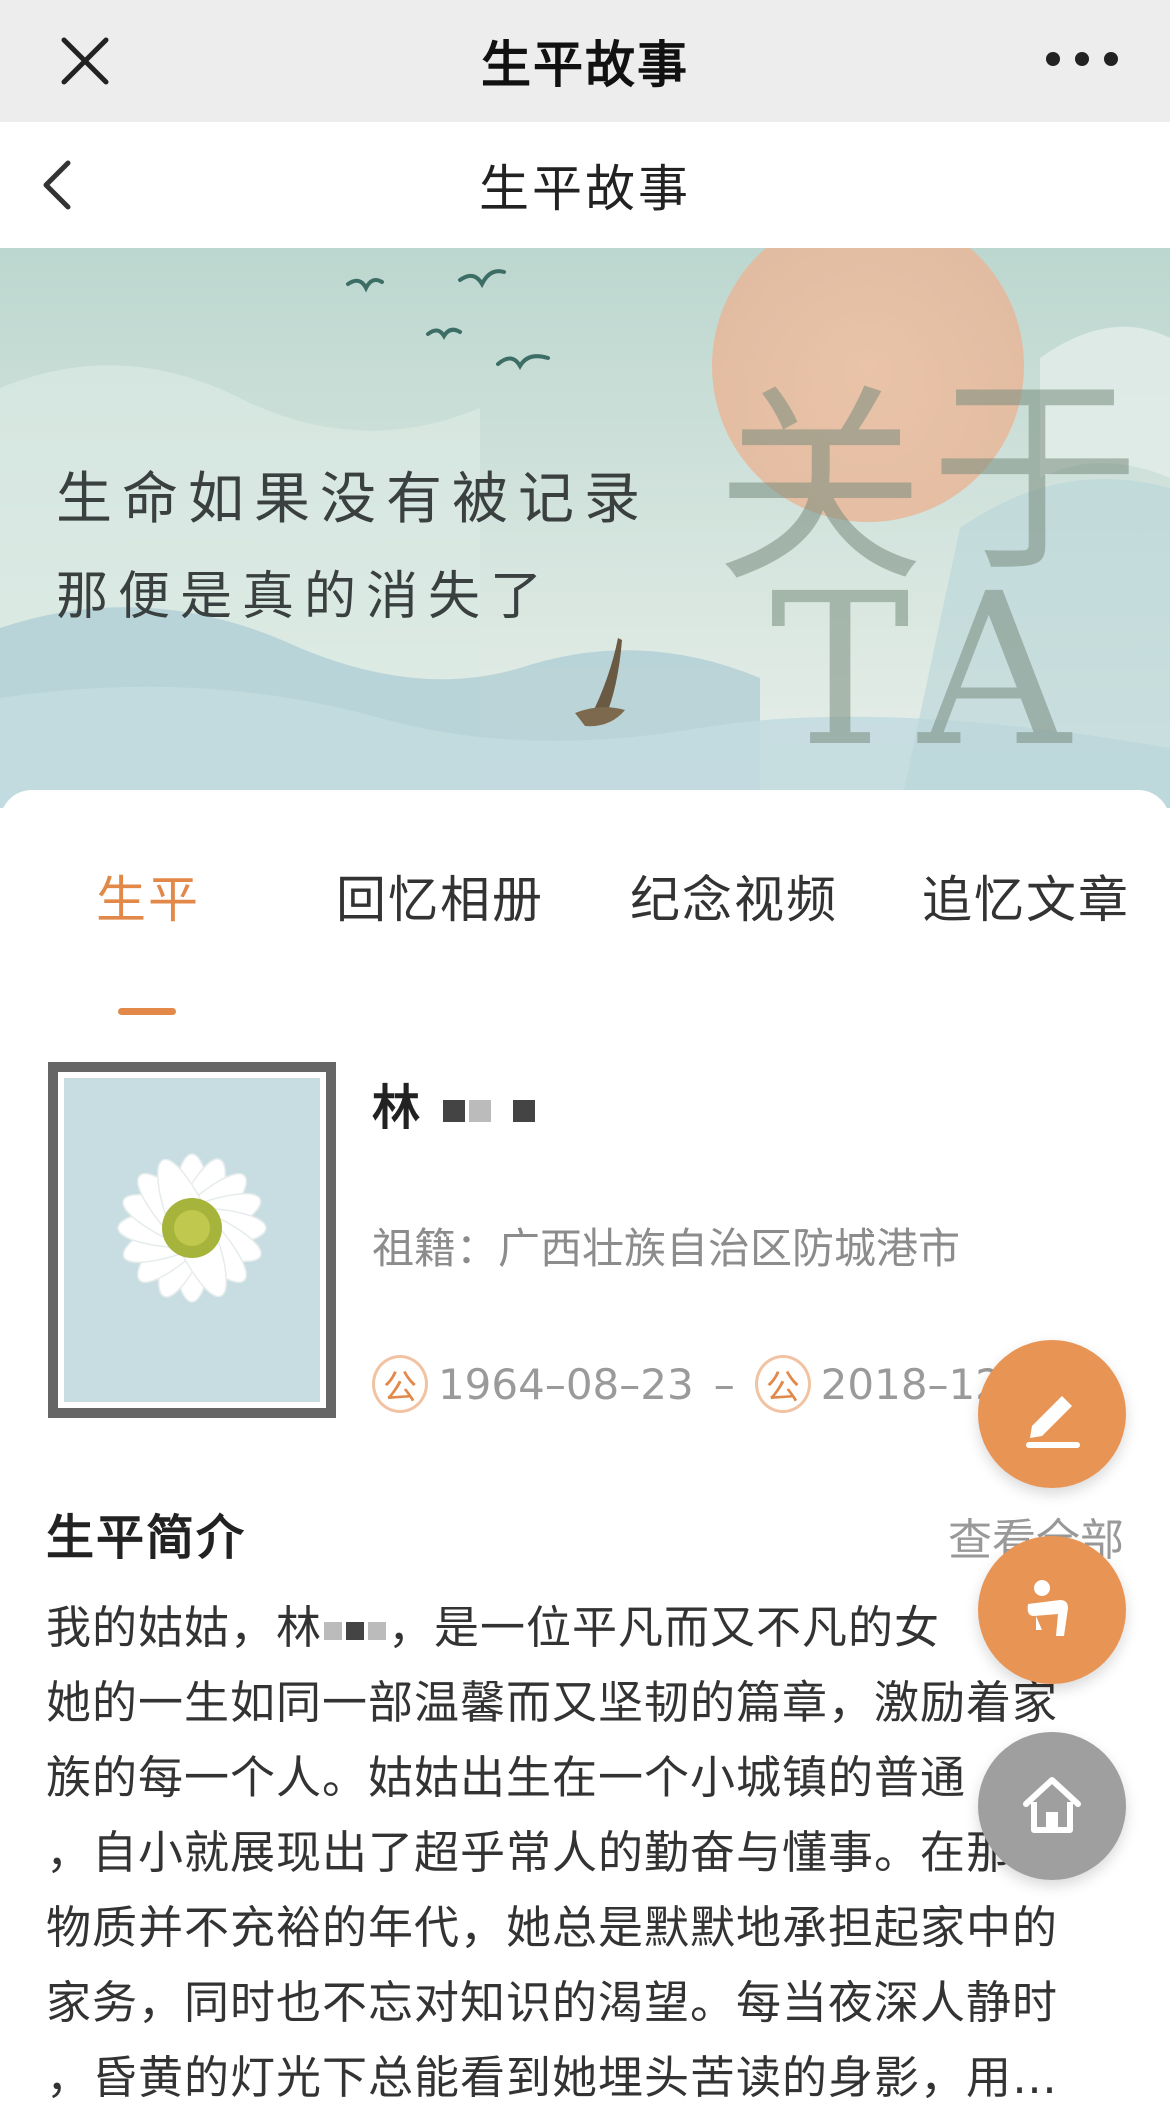 The width and height of the screenshot is (1170, 2128). Describe the element at coordinates (1026, 896) in the screenshot. I see `tab-articles: 追忆文章` at that location.